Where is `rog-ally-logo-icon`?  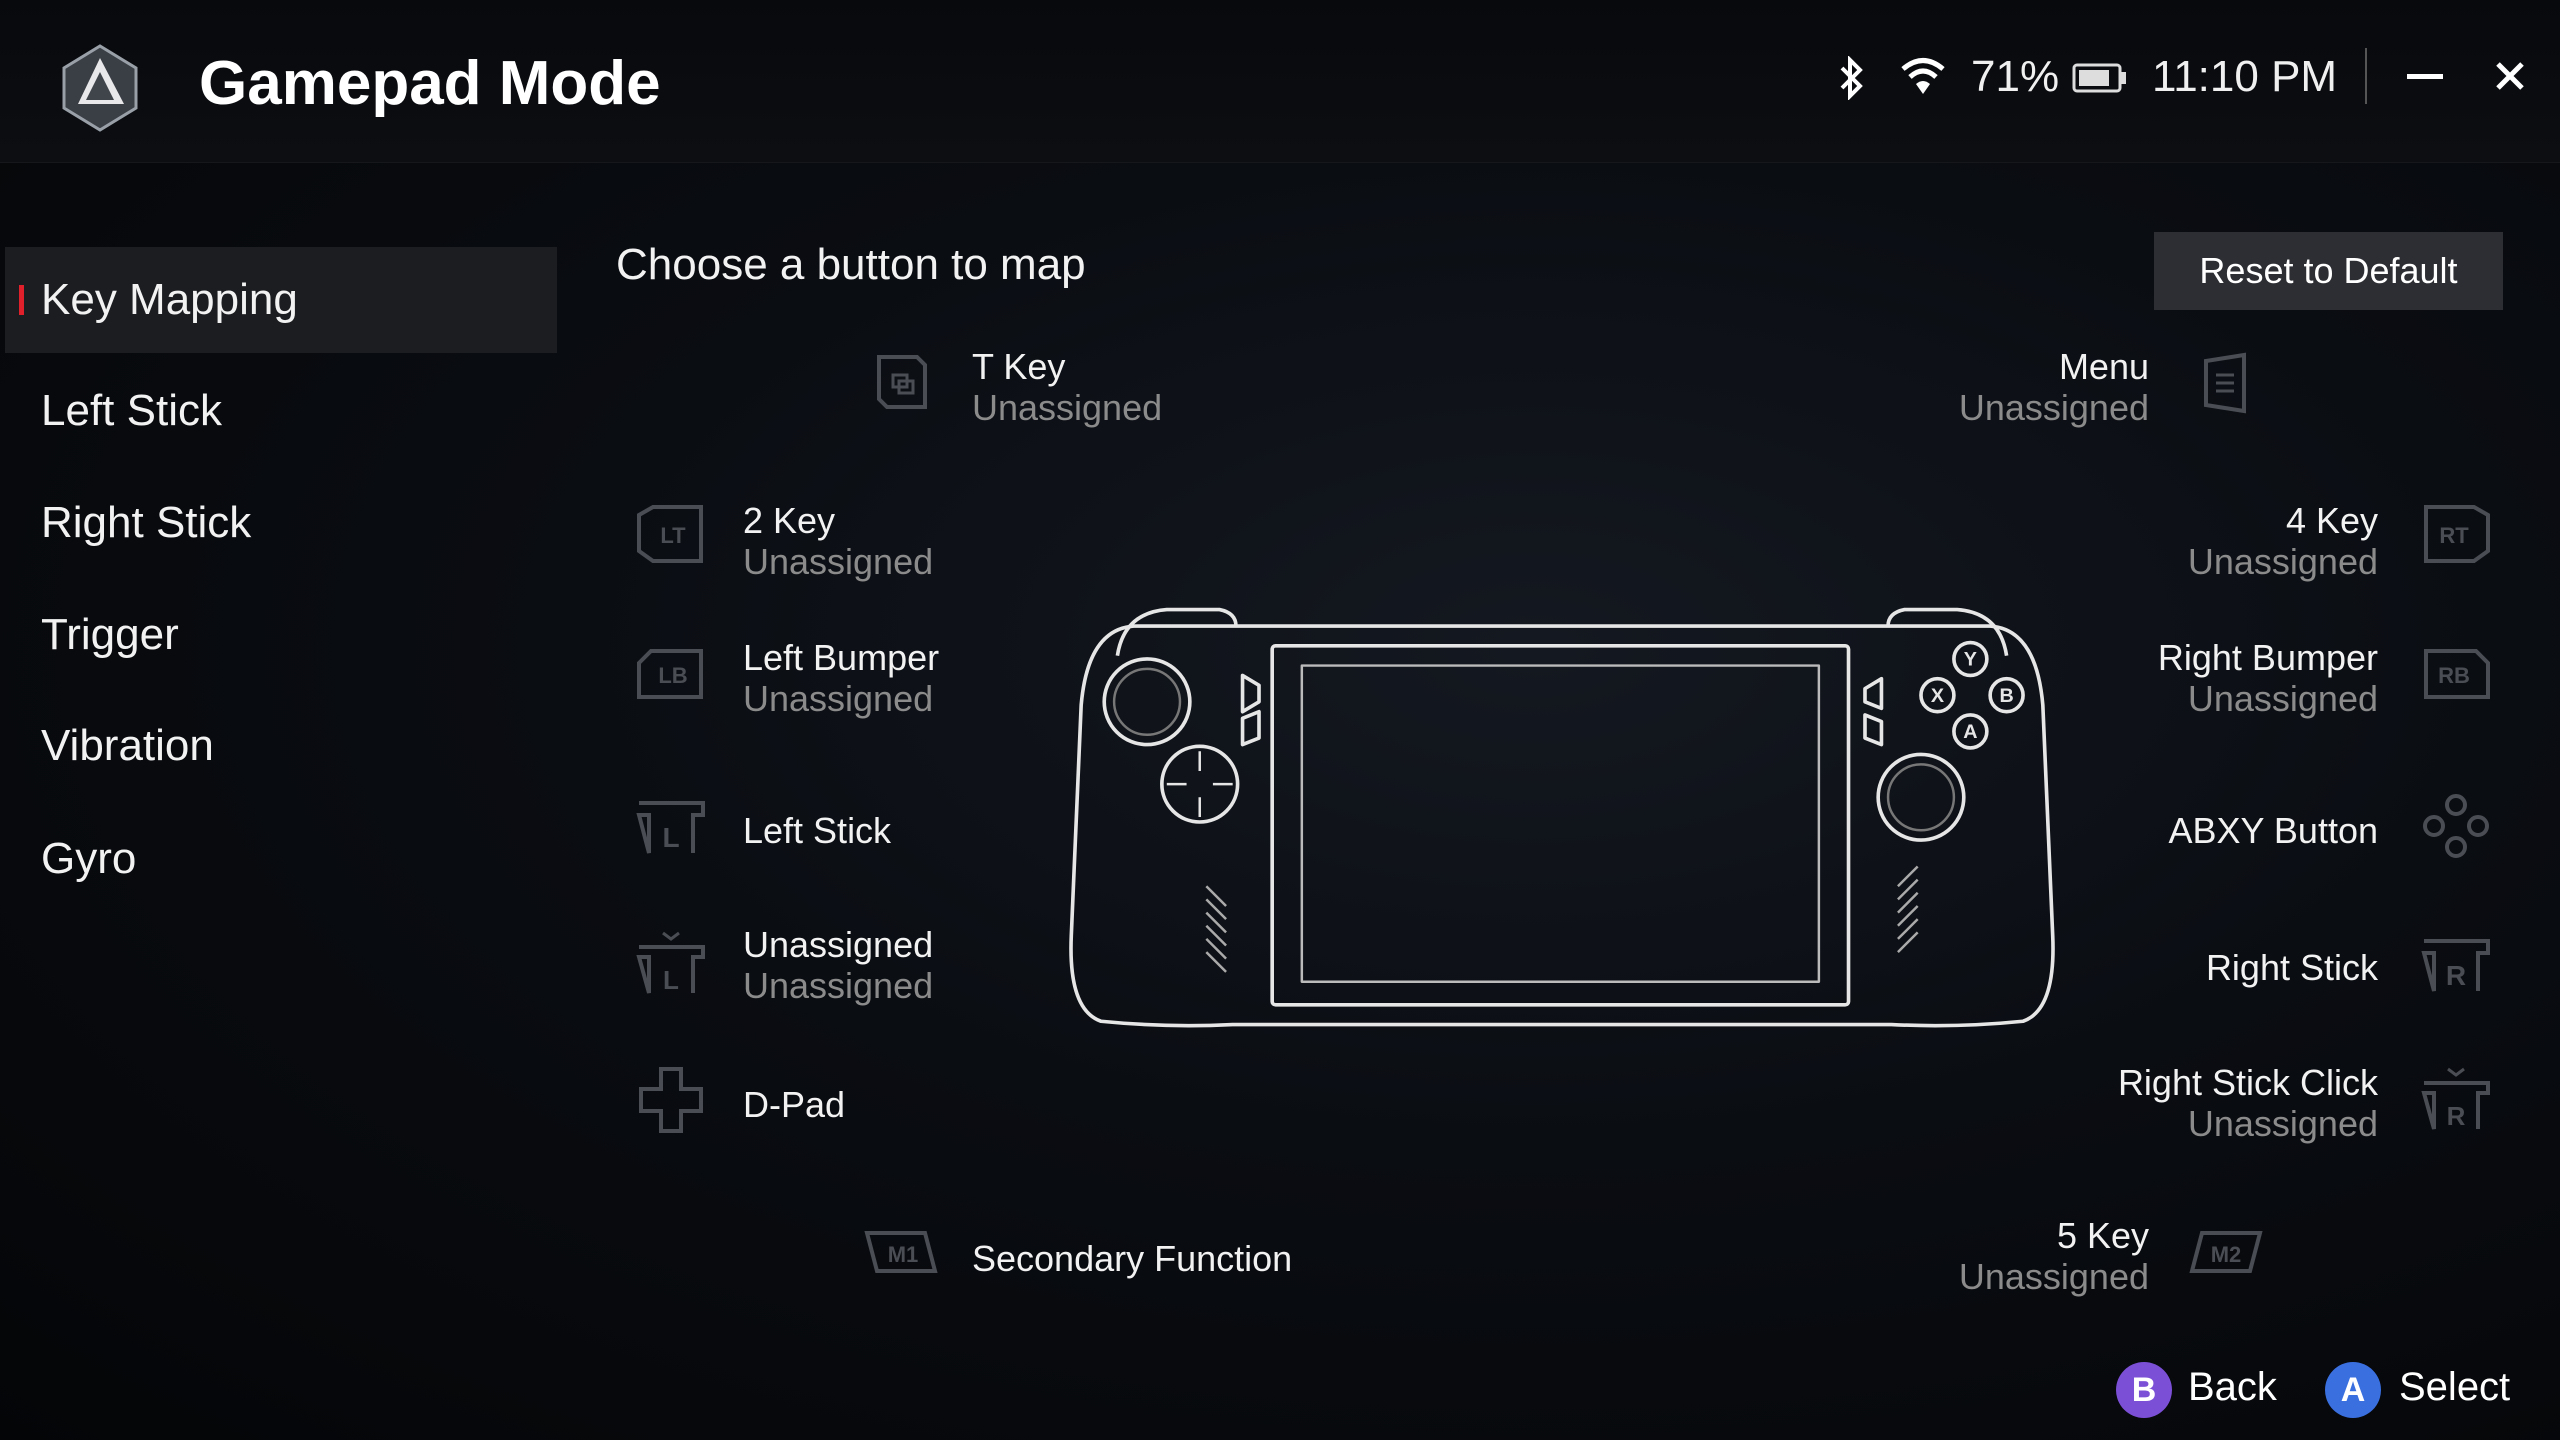
rog-ally-logo-icon is located at coordinates (100, 88).